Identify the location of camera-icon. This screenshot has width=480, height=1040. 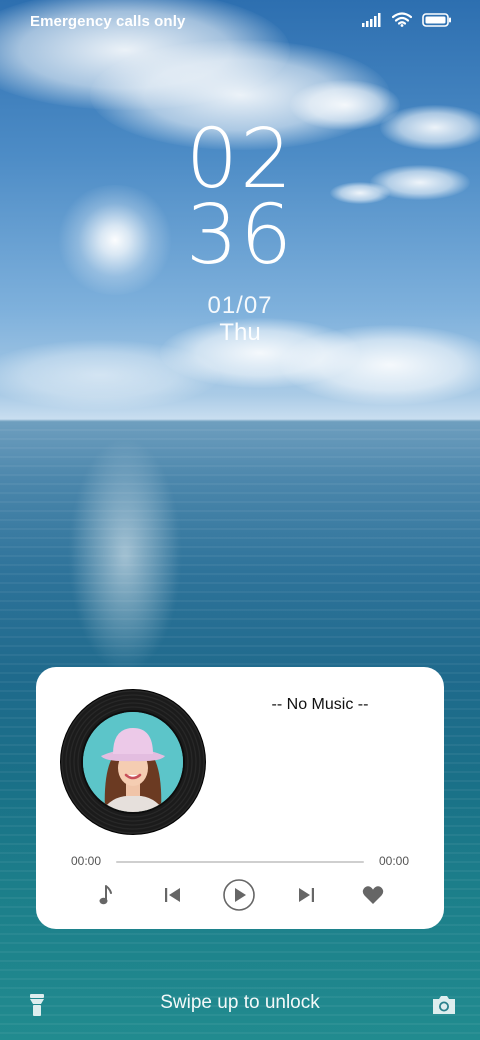
(444, 1005).